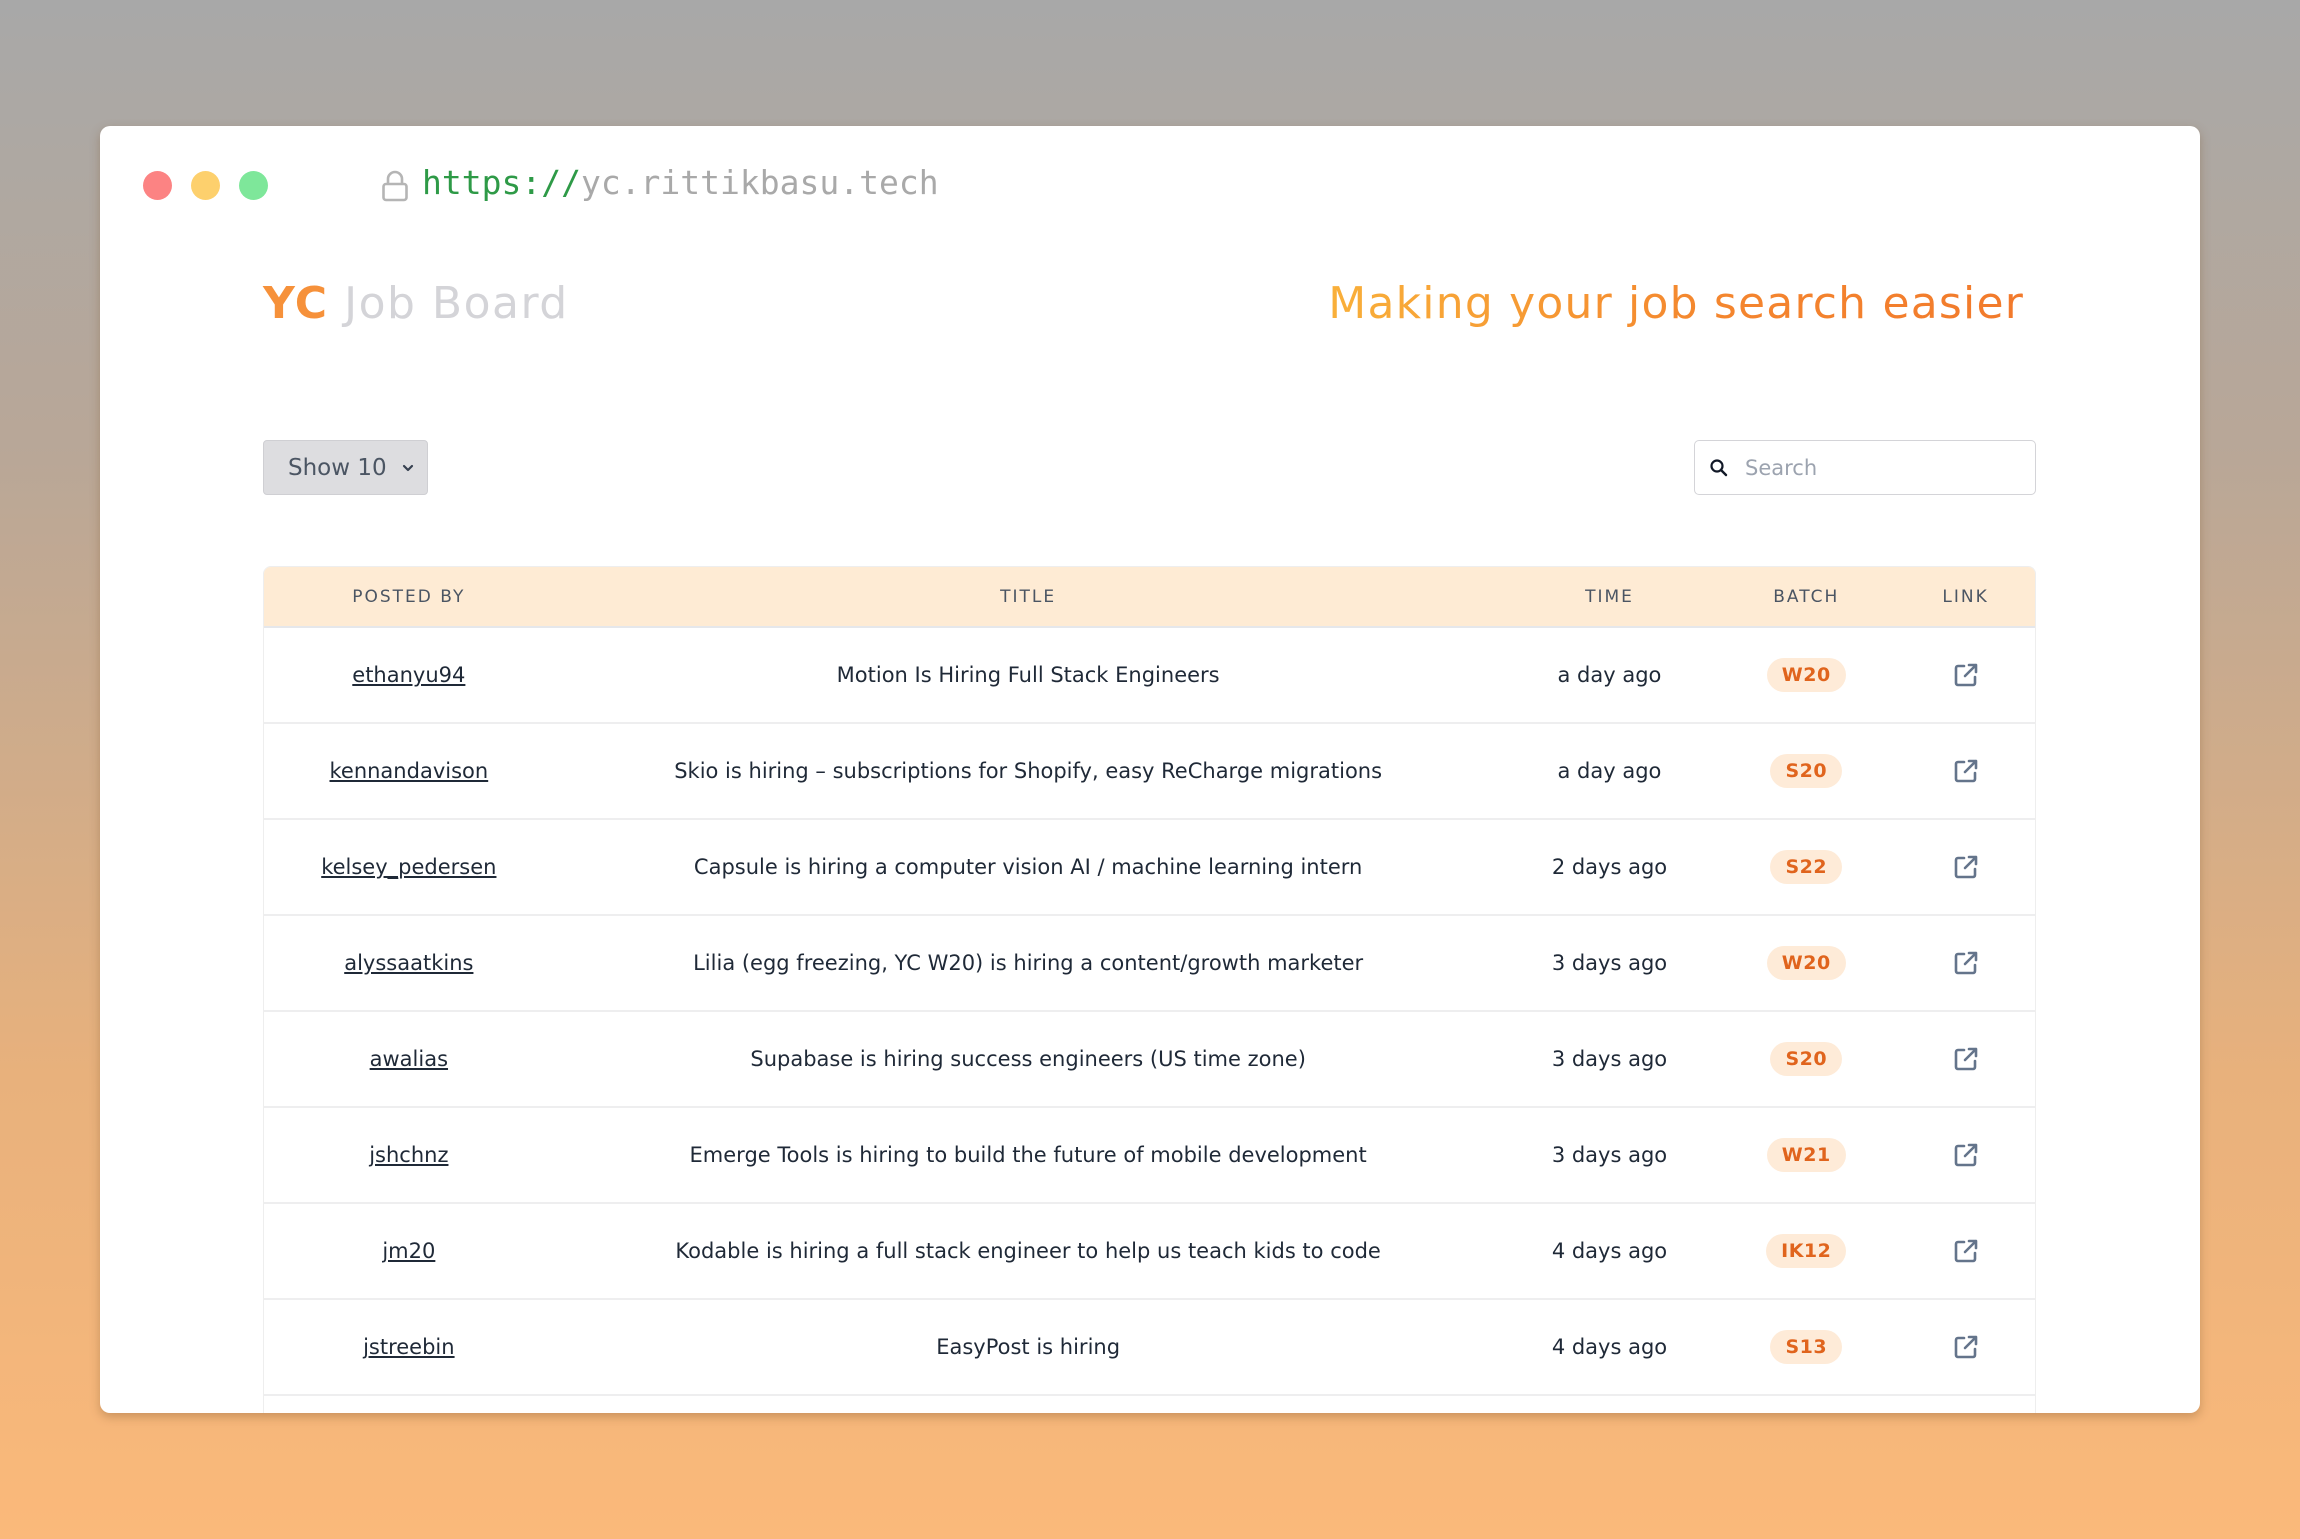  Describe the element at coordinates (1149, 1404) in the screenshot. I see `table-row-partial` at that location.